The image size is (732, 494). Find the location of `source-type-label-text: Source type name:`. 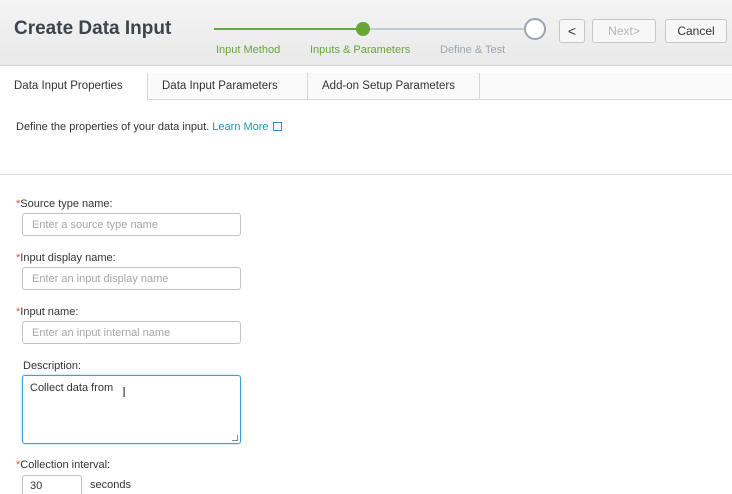

source-type-label-text: Source type name: is located at coordinates (66, 204).